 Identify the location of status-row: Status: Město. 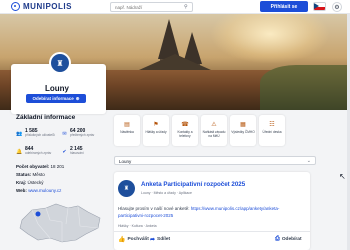
(30, 174).